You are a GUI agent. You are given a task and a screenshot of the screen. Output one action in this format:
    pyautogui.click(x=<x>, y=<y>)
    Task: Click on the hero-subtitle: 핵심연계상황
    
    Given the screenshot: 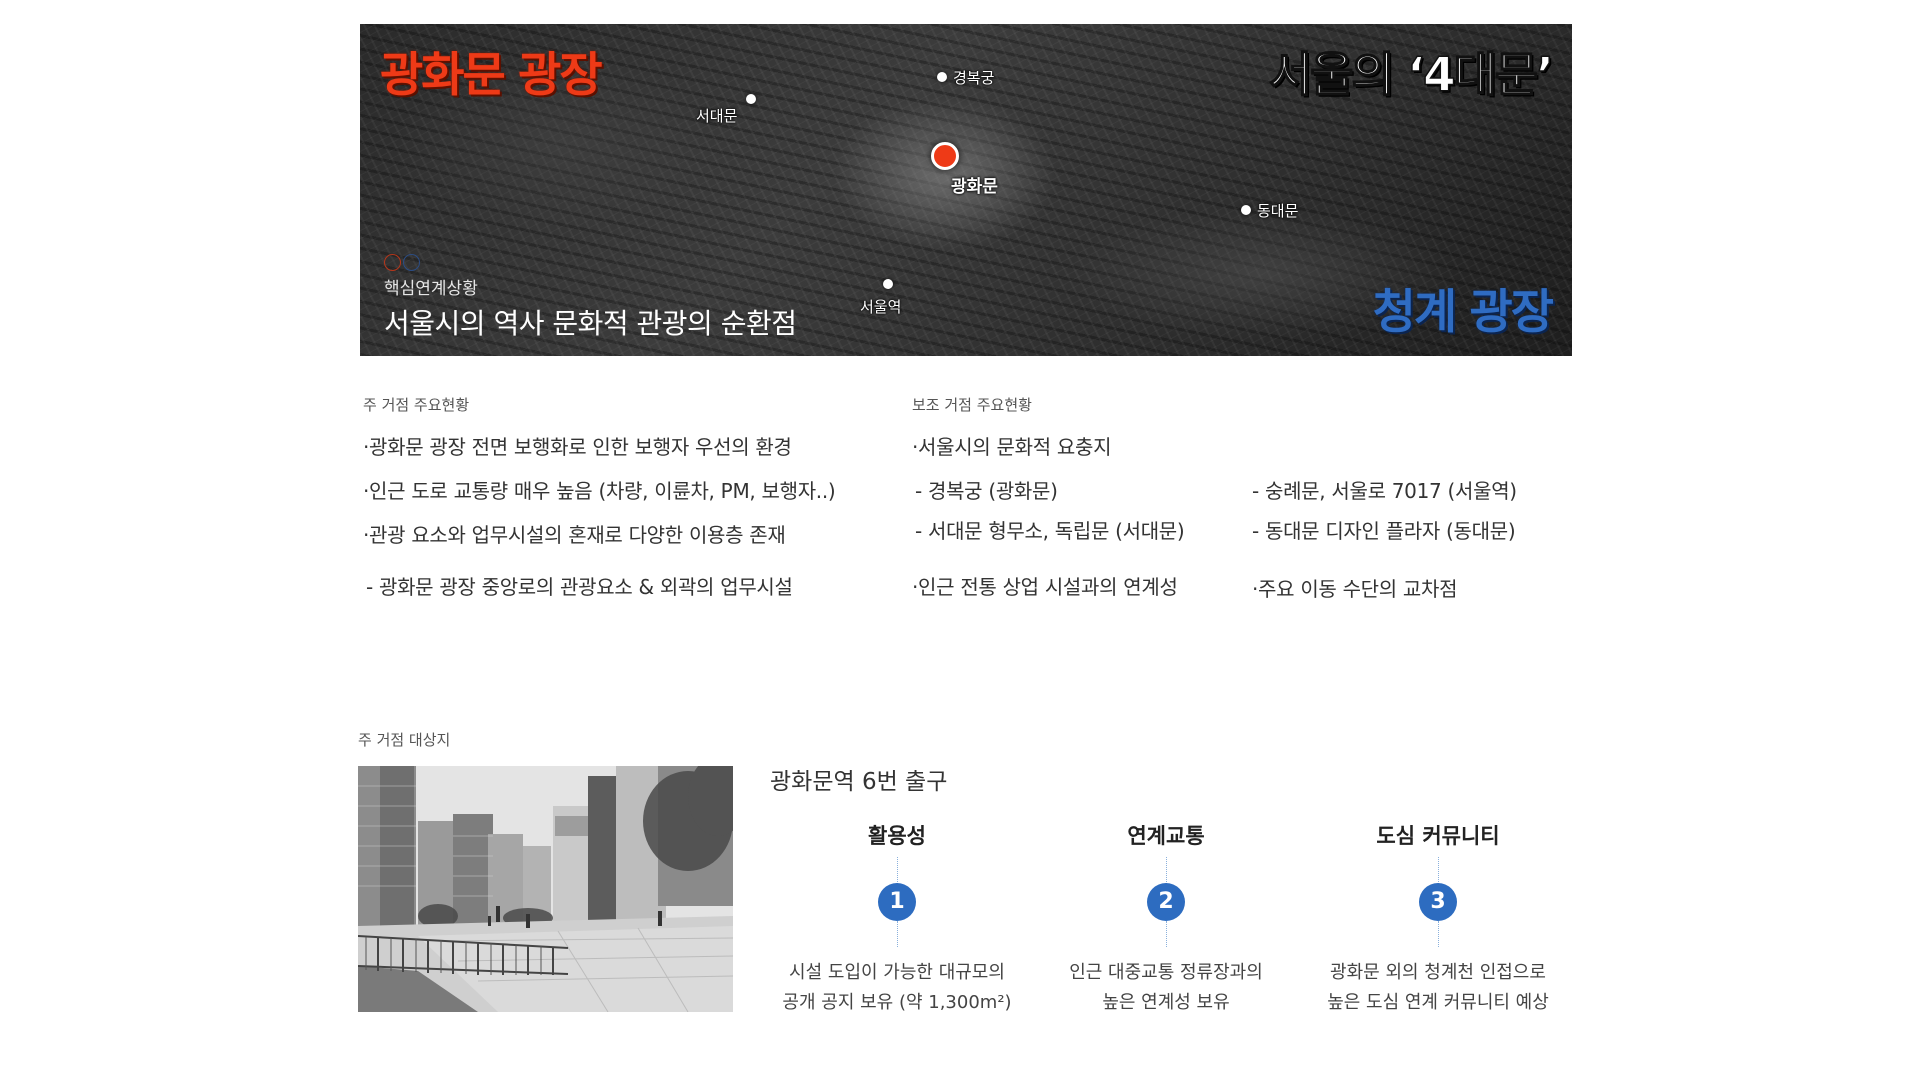 What is the action you would take?
    pyautogui.click(x=431, y=289)
    